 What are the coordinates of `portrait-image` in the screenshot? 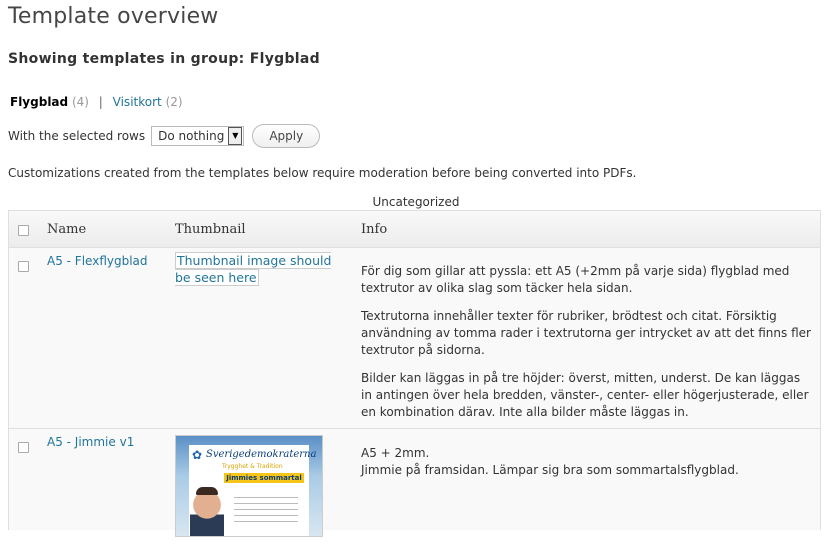 It's located at (207, 512).